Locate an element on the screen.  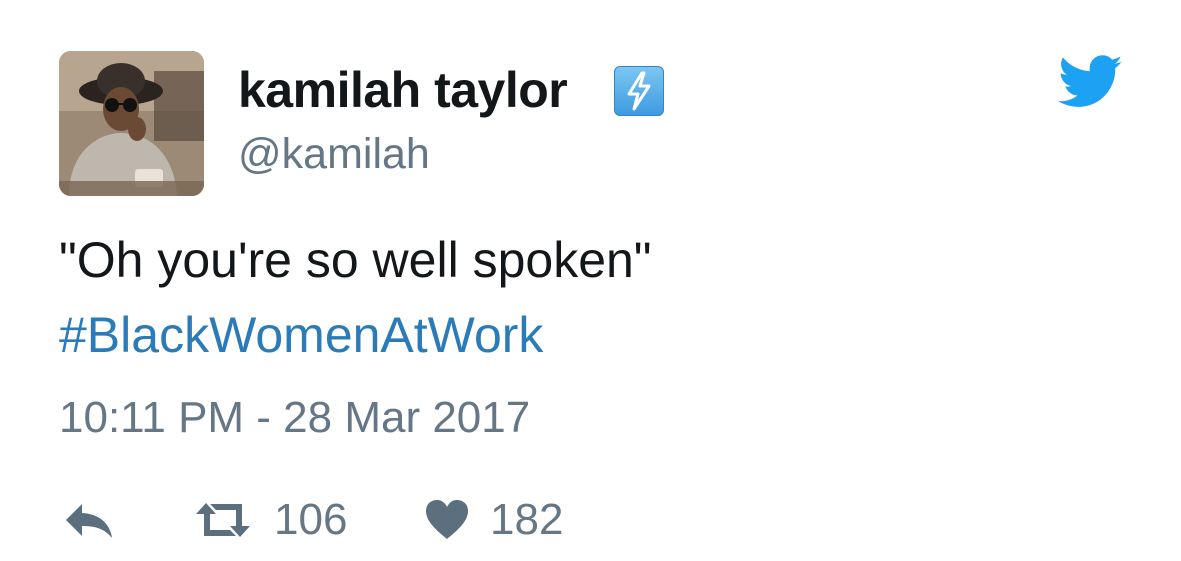
avatar is located at coordinates (131, 123).